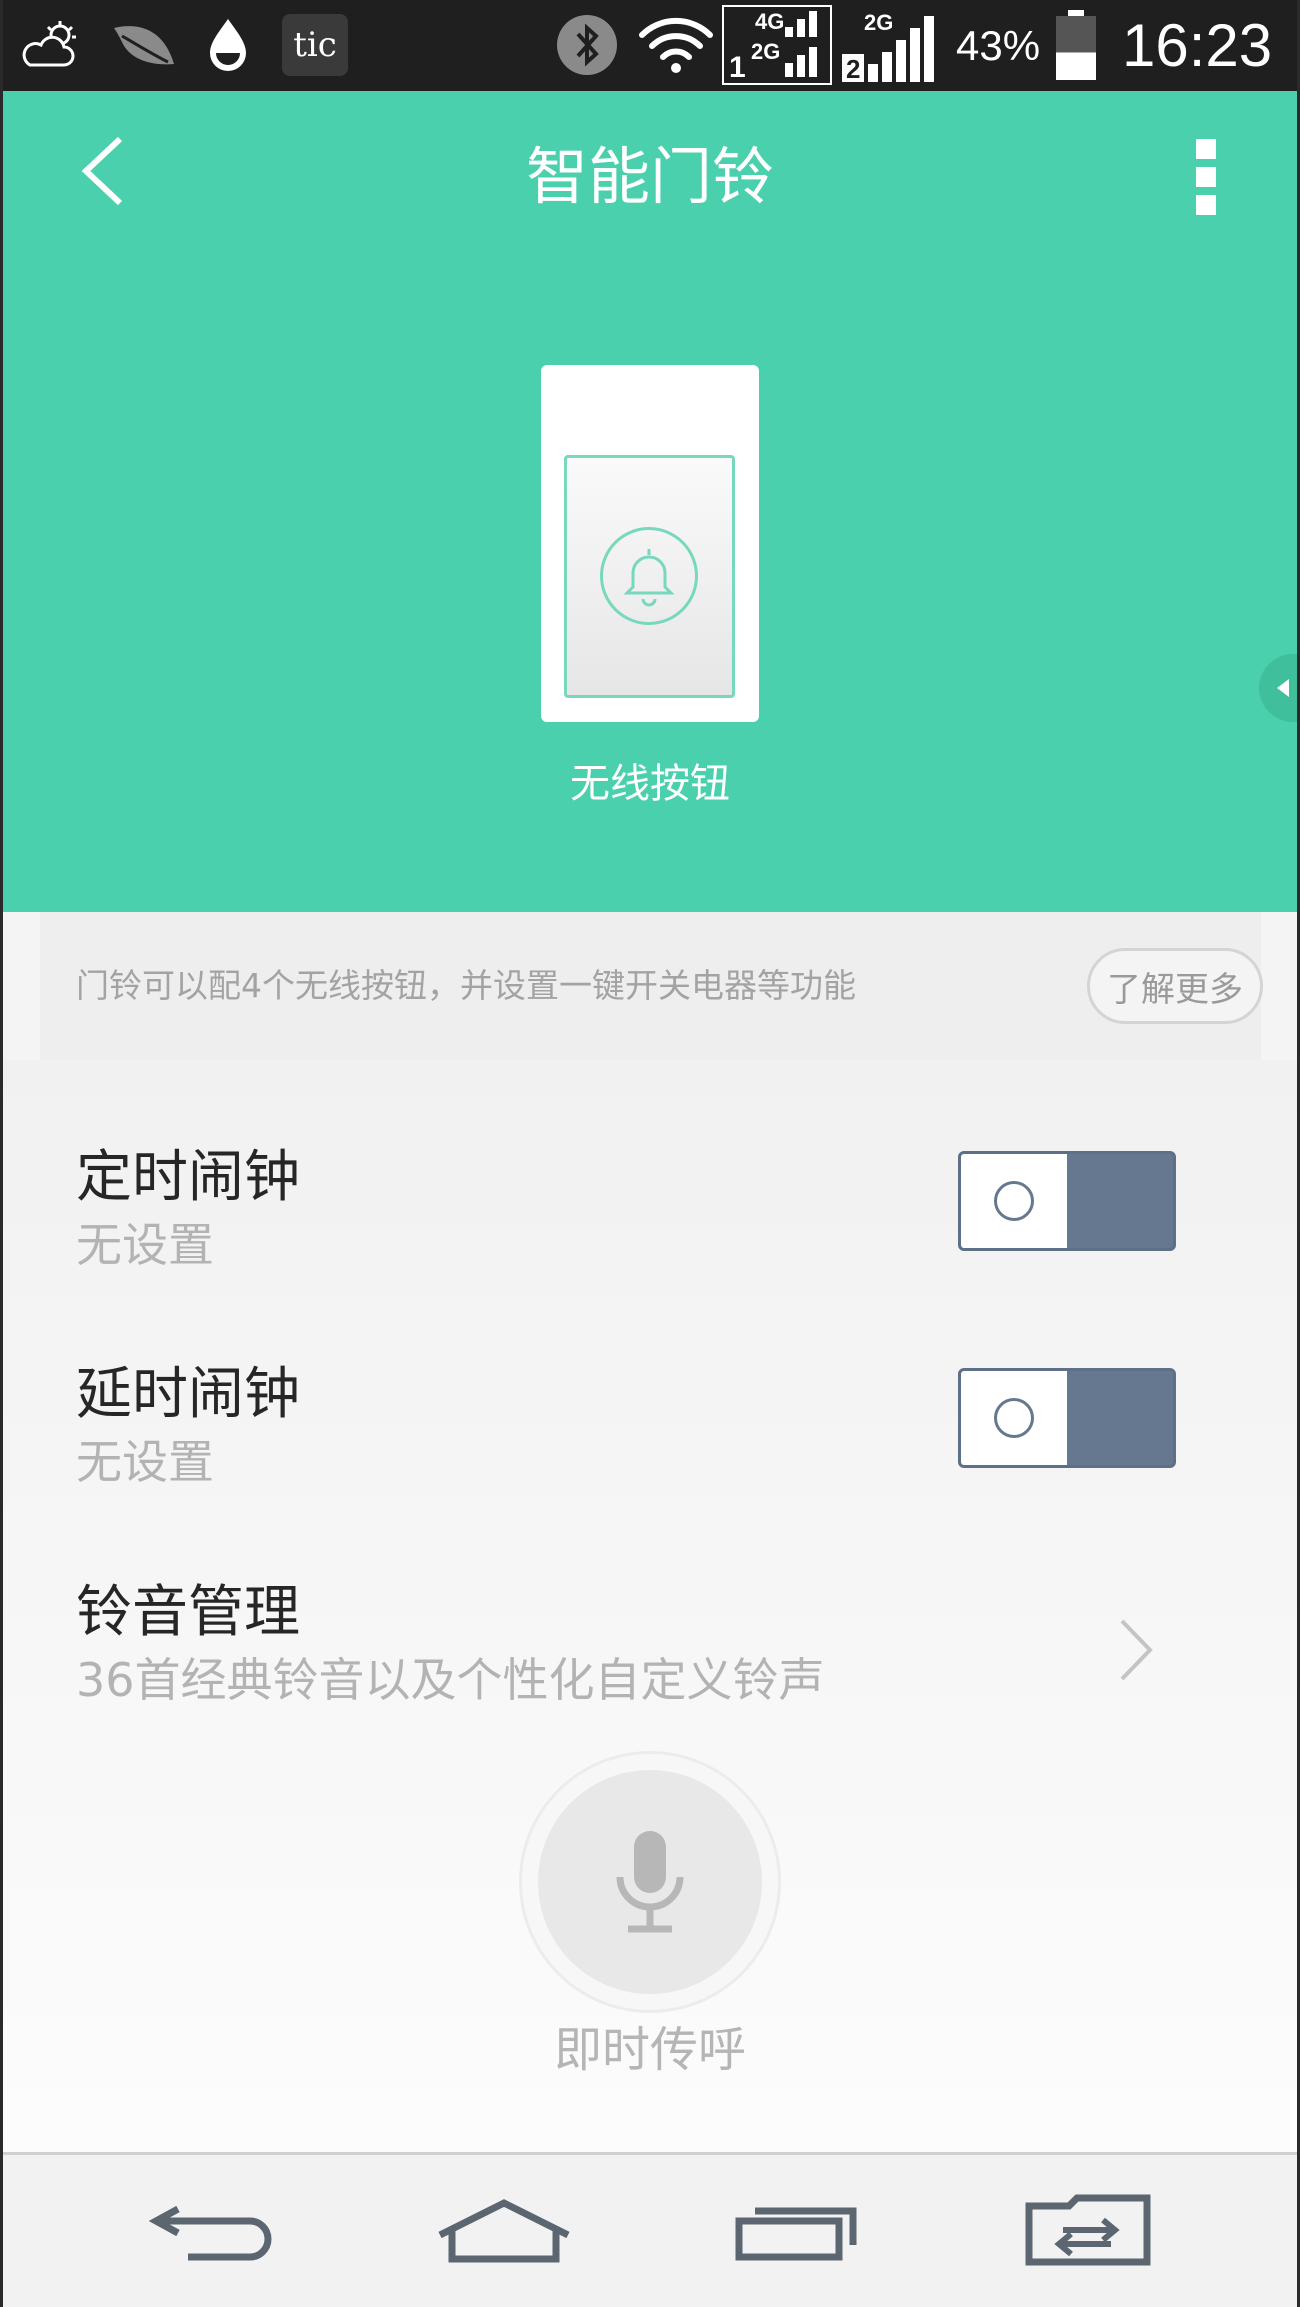 The width and height of the screenshot is (1300, 2307). I want to click on ringtone-row: 铃音管理 36首经典铃音以及个性化自定义铃声, so click(650, 1675).